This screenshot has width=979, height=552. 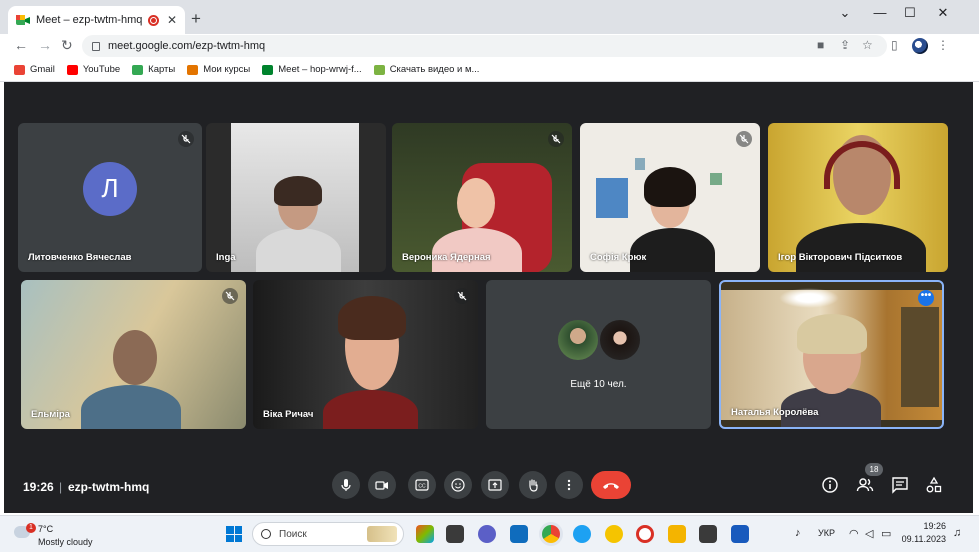 What do you see at coordinates (943, 13) in the screenshot?
I see `close-window-button: ✕` at bounding box center [943, 13].